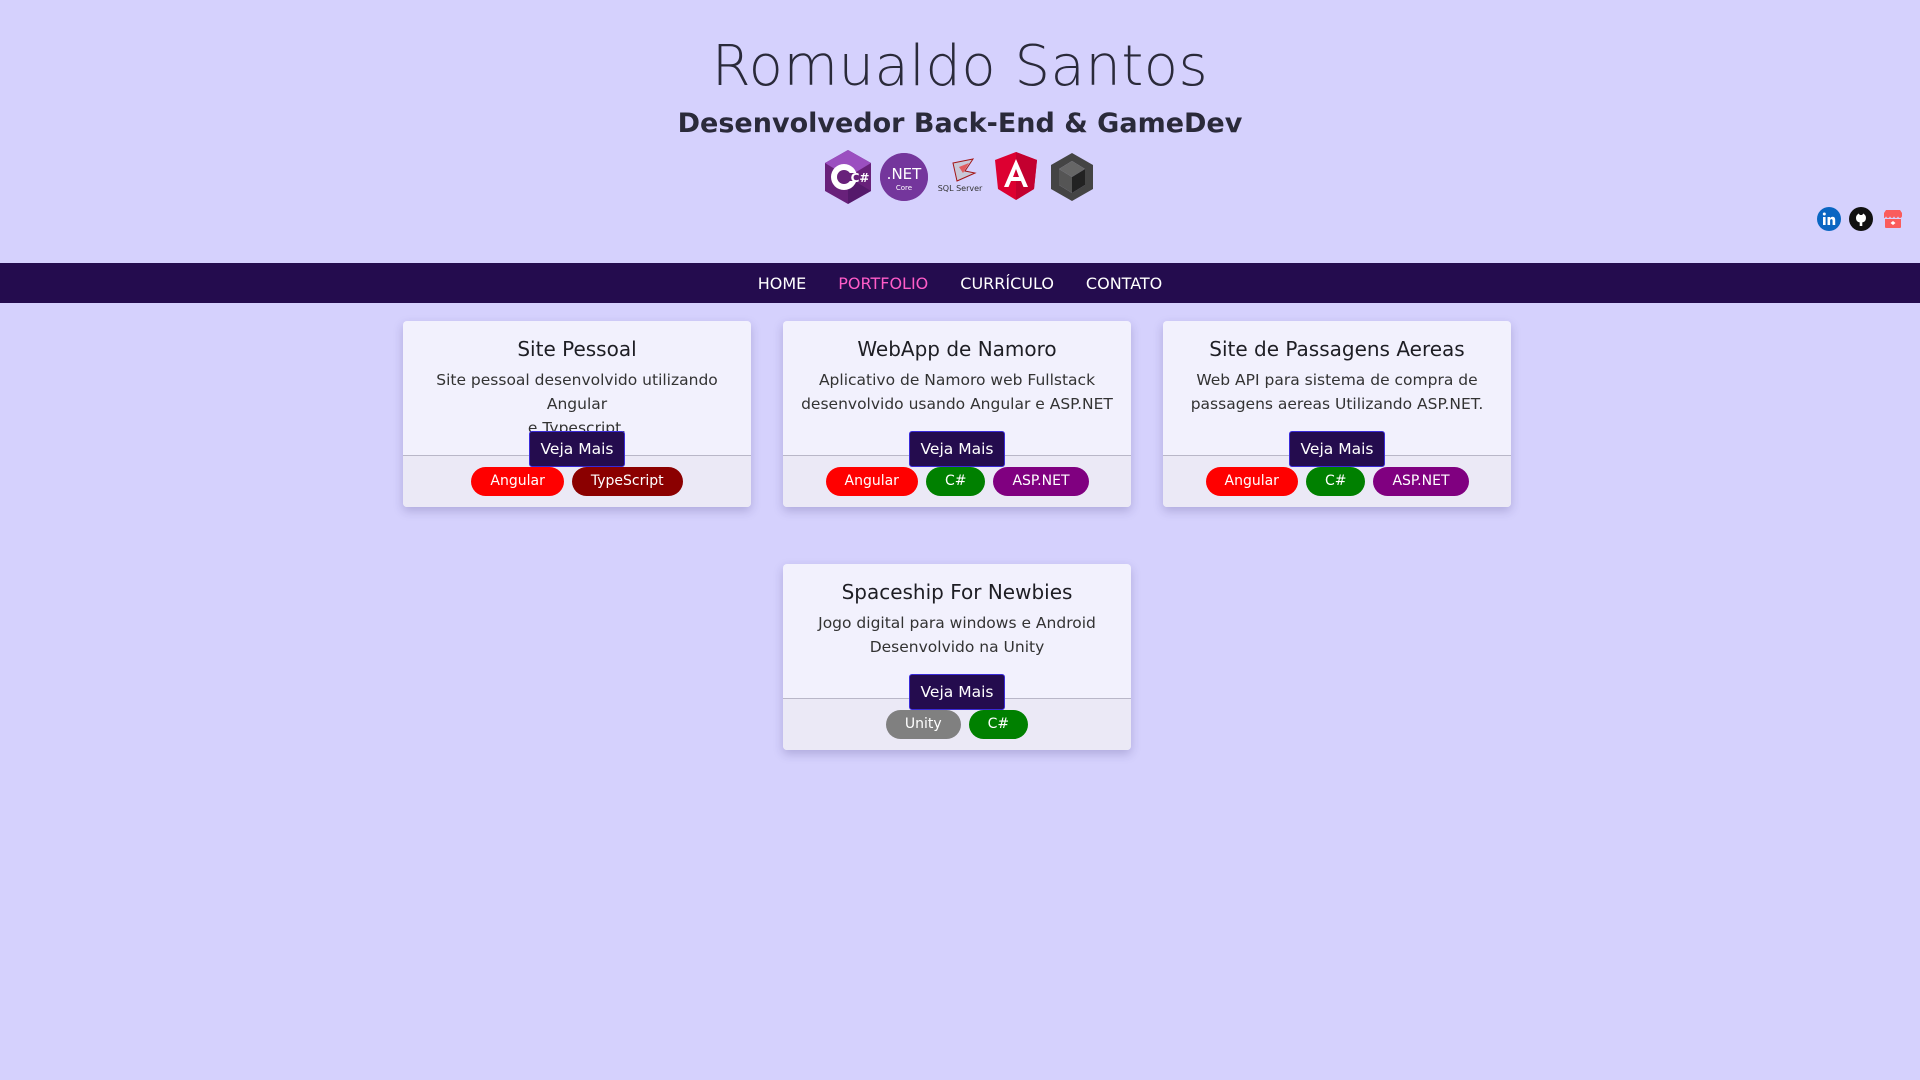  I want to click on tag-badge-typescript: TypeScript, so click(627, 481).